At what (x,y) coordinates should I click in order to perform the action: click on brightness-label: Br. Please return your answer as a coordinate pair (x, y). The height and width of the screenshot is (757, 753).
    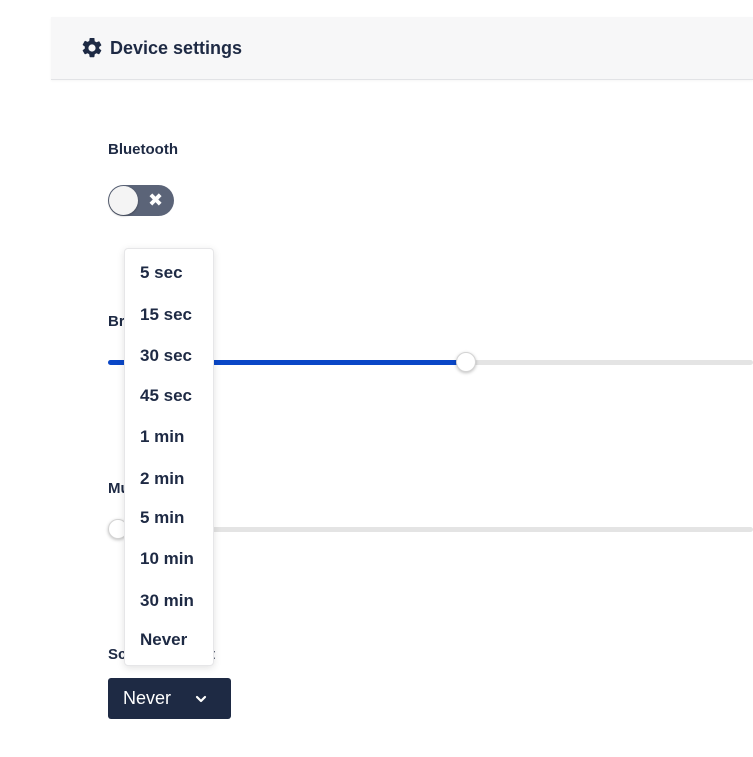
    Looking at the image, I should click on (116, 321).